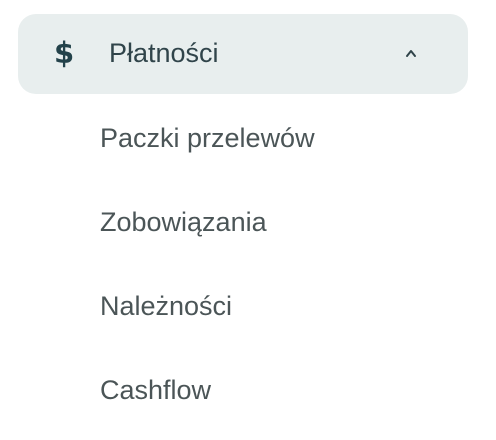 The height and width of the screenshot is (440, 496). I want to click on dollar-icon: $, so click(64, 53).